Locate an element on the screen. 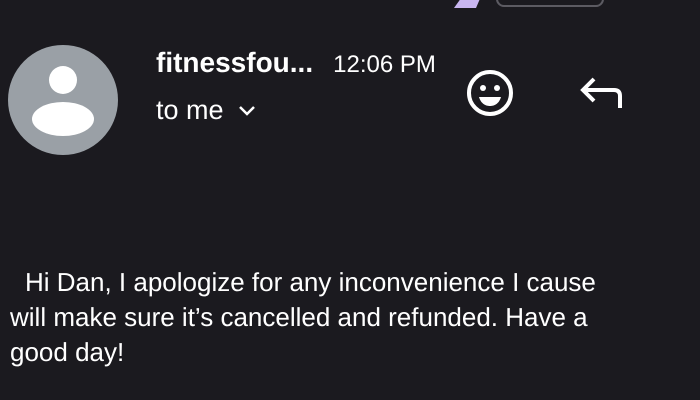  message-line: will make sure it’s cancelled and refunded. Have a is located at coordinates (299, 317).